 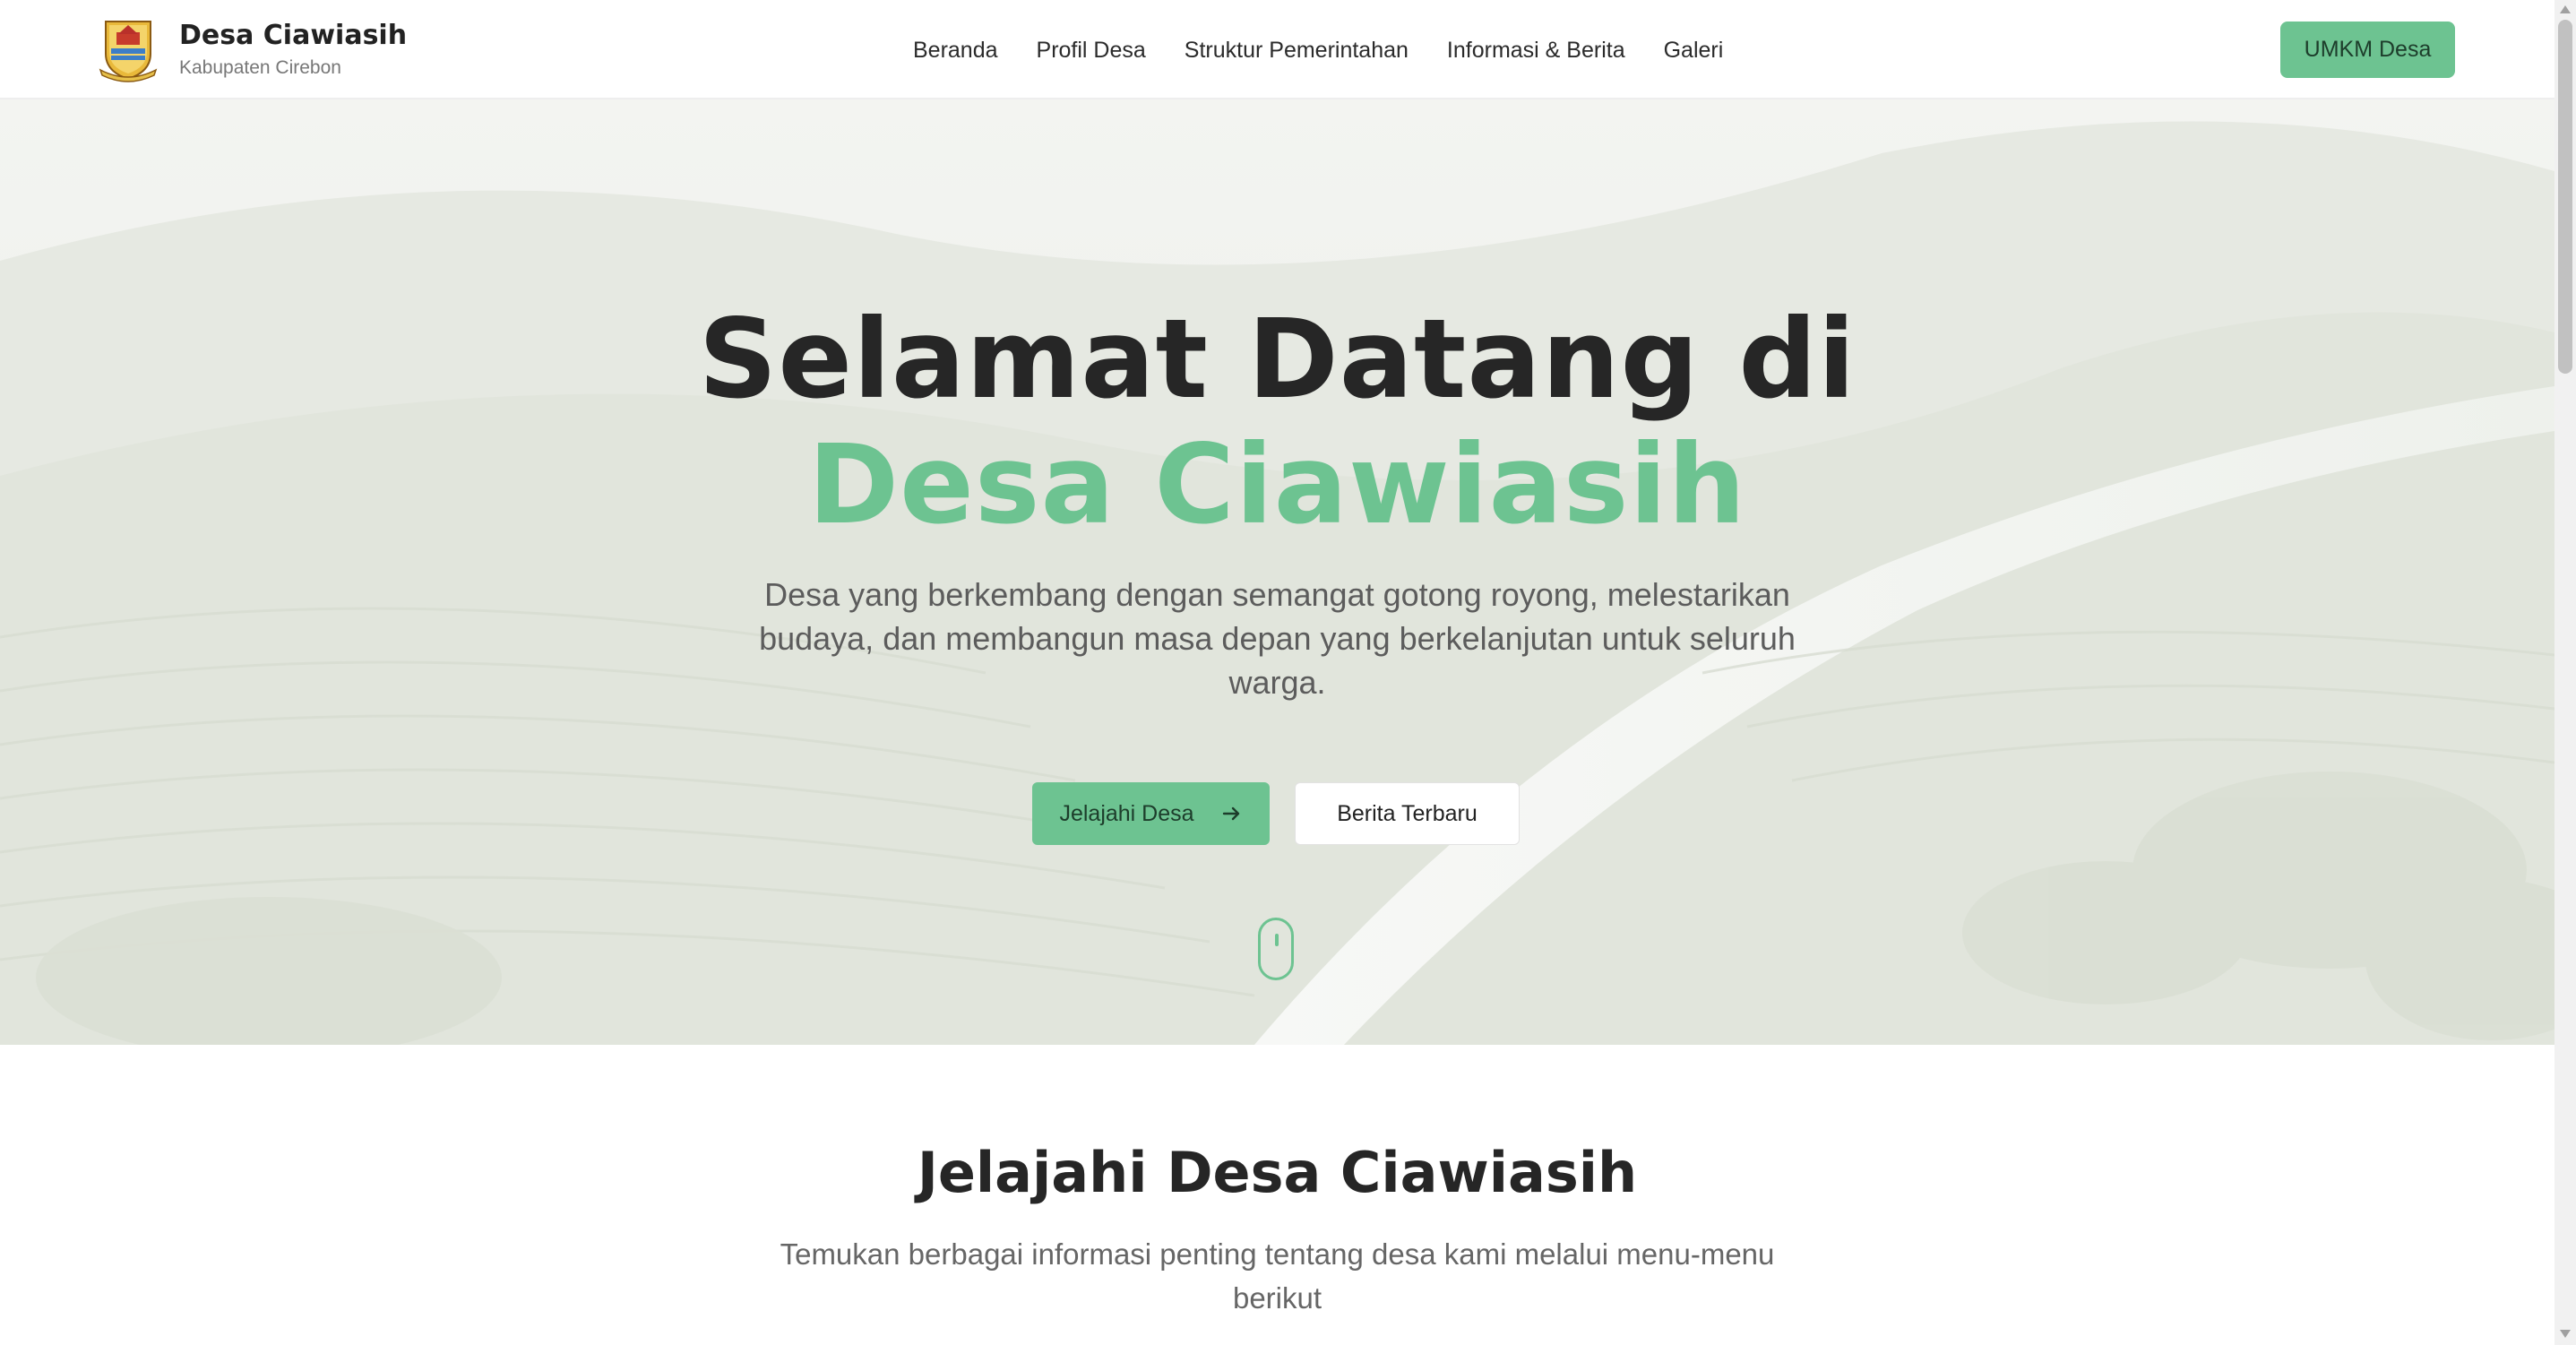 I want to click on latest-news-button: Berita Terbaru, so click(x=1407, y=813).